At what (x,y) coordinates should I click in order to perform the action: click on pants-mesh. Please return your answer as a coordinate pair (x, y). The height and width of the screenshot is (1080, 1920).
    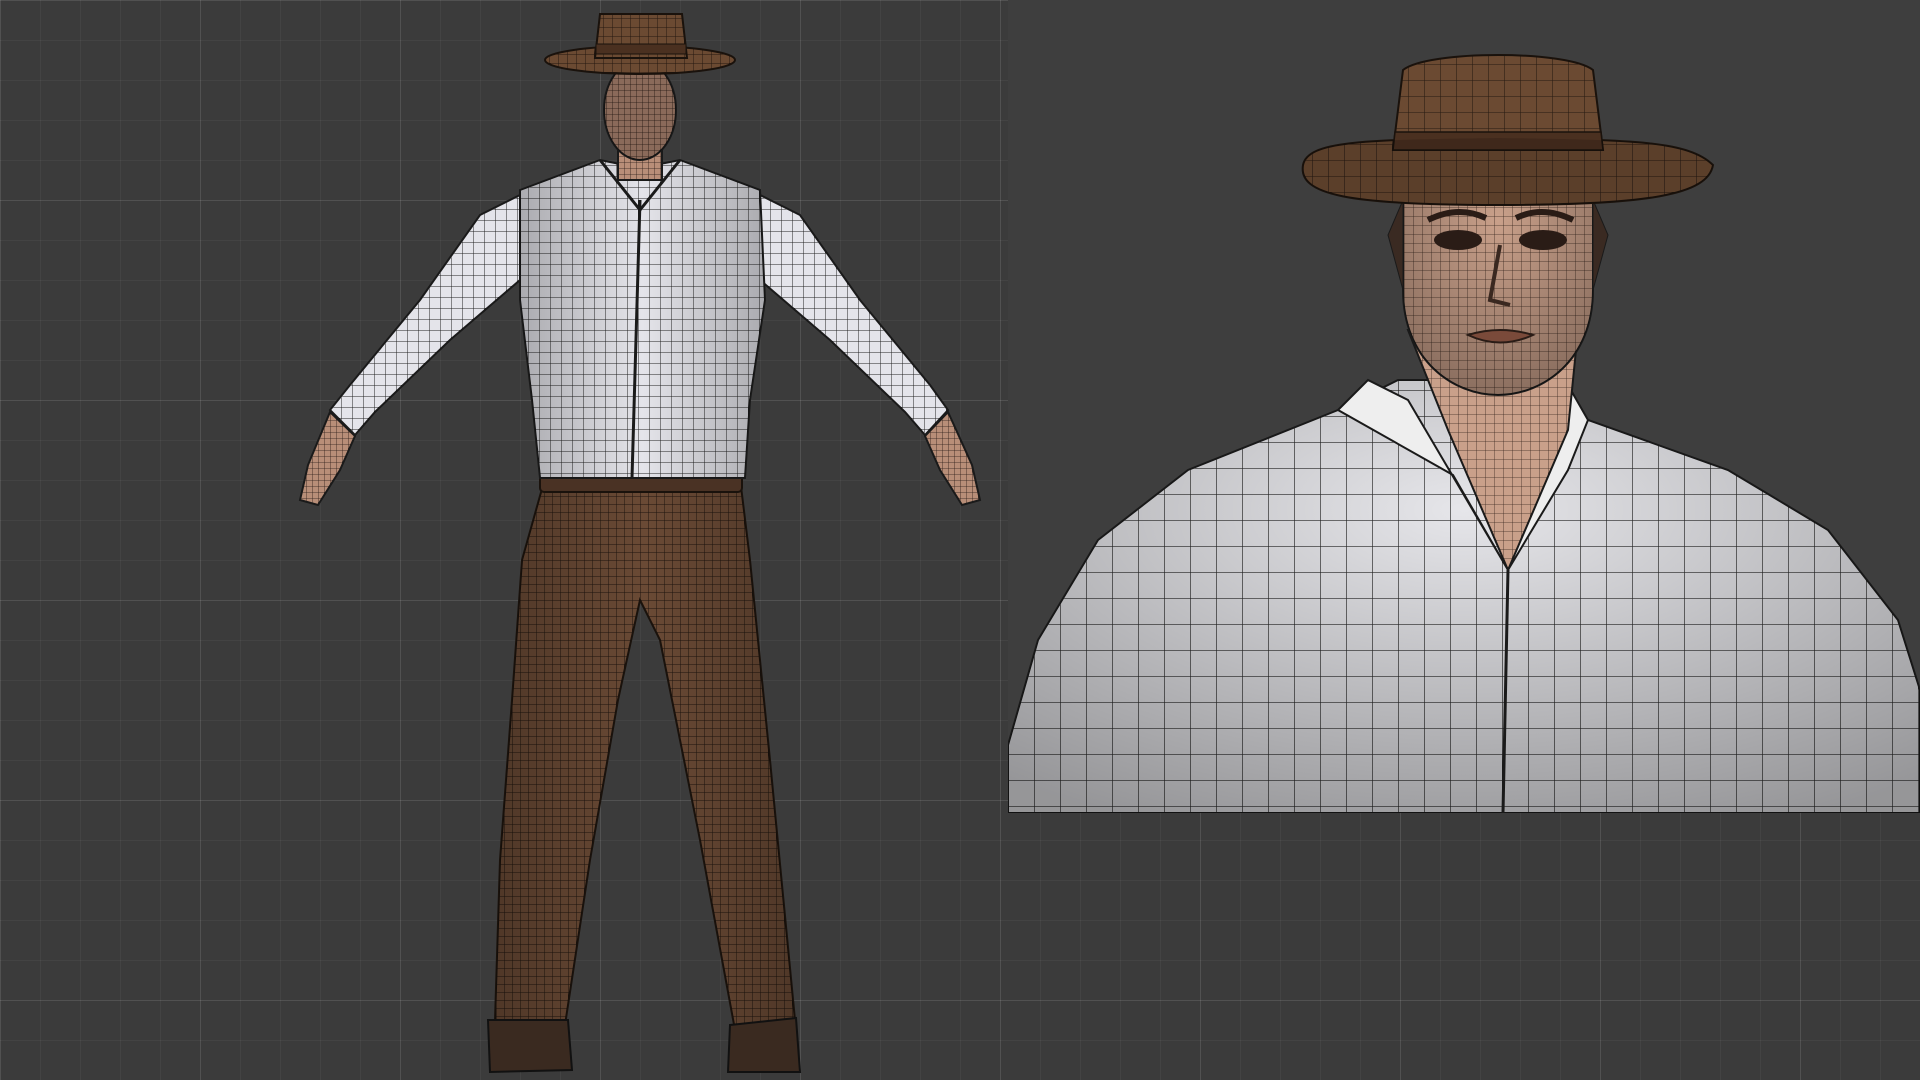
    Looking at the image, I should click on (645, 754).